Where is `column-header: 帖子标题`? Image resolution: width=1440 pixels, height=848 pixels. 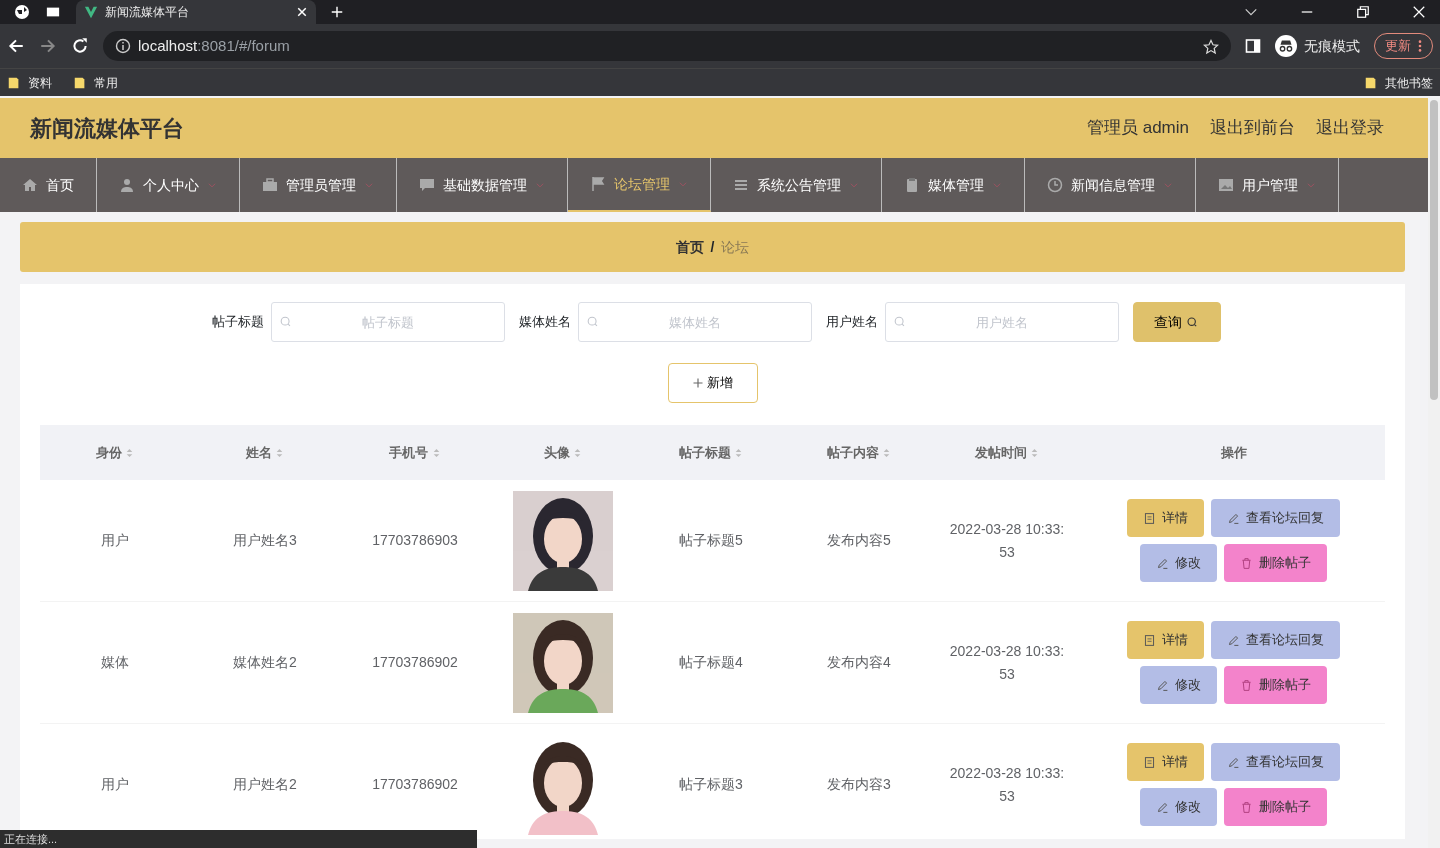
column-header: 帖子标题 is located at coordinates (711, 452).